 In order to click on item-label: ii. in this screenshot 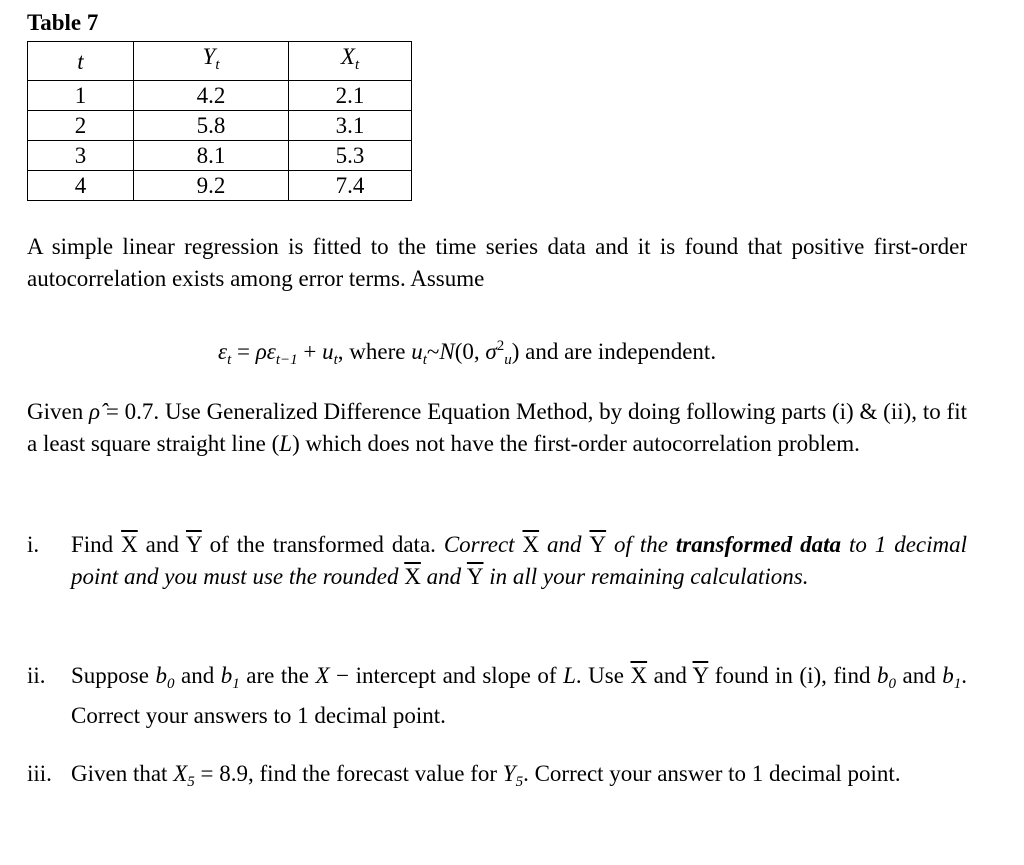, I will do `click(36, 675)`.